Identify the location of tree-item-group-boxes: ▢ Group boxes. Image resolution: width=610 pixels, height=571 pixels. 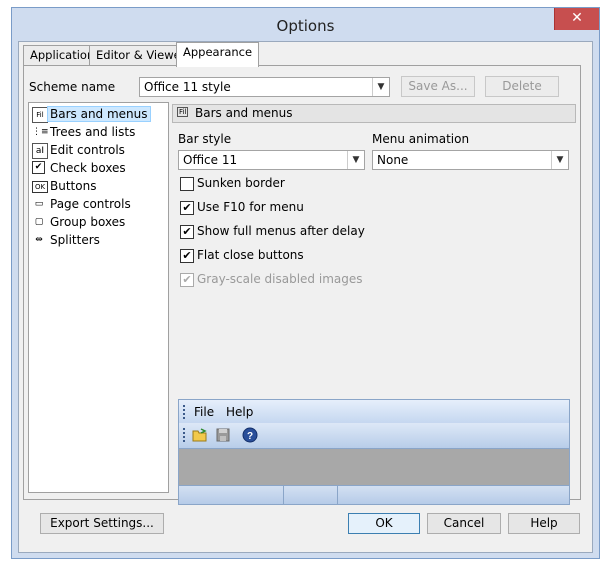
(97, 222).